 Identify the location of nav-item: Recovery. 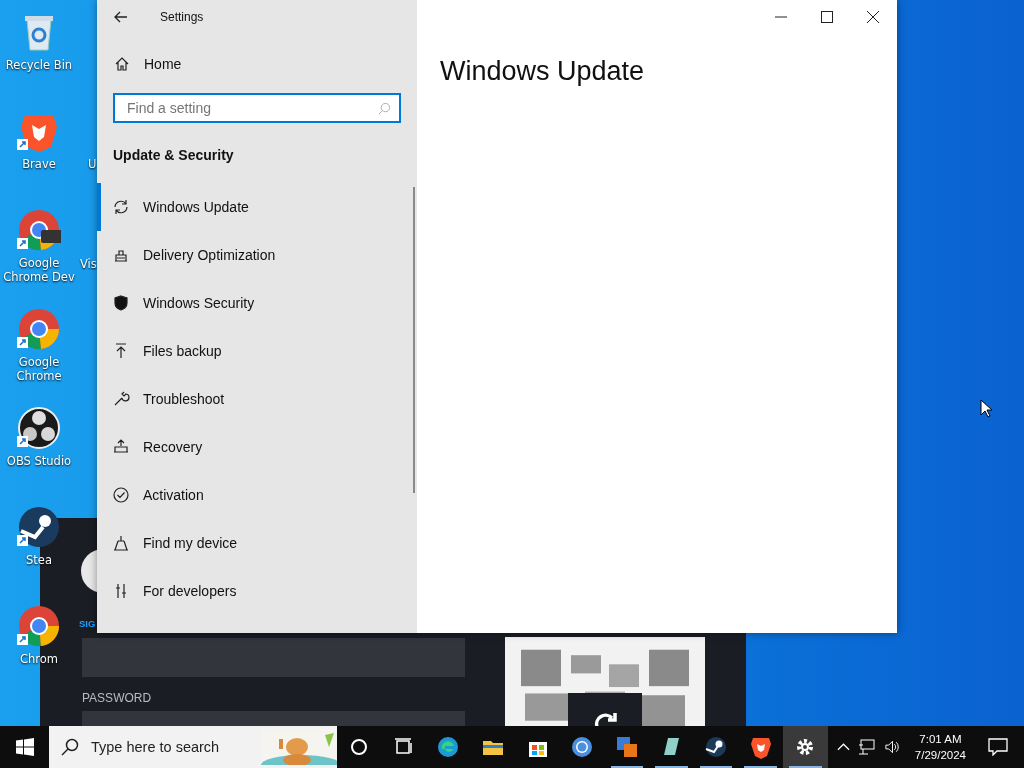
(257, 447).